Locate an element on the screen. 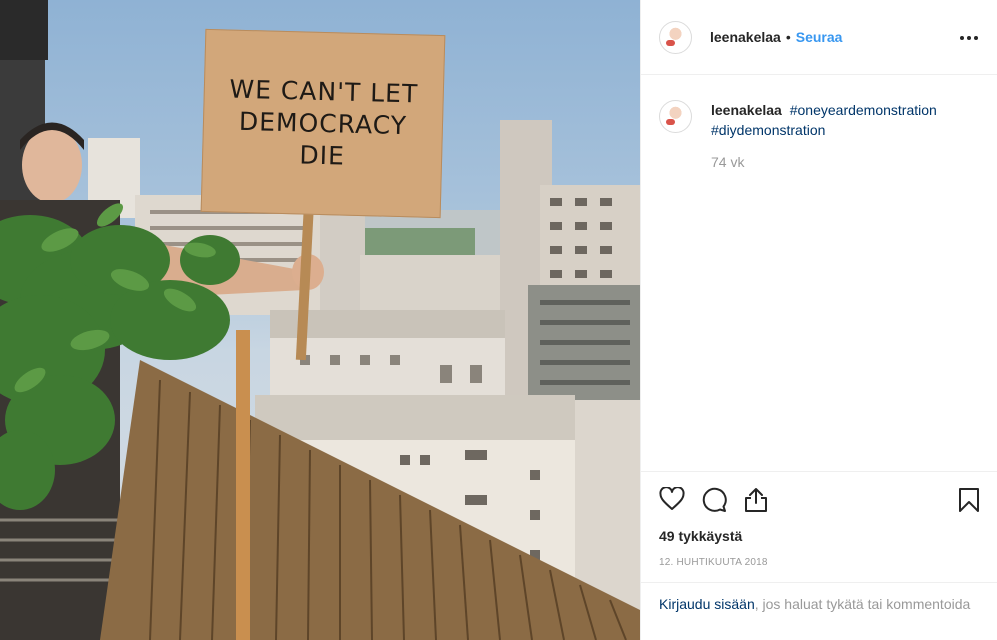 This screenshot has width=997, height=640. hashtag-link: #oneyeardemonstration is located at coordinates (863, 110).